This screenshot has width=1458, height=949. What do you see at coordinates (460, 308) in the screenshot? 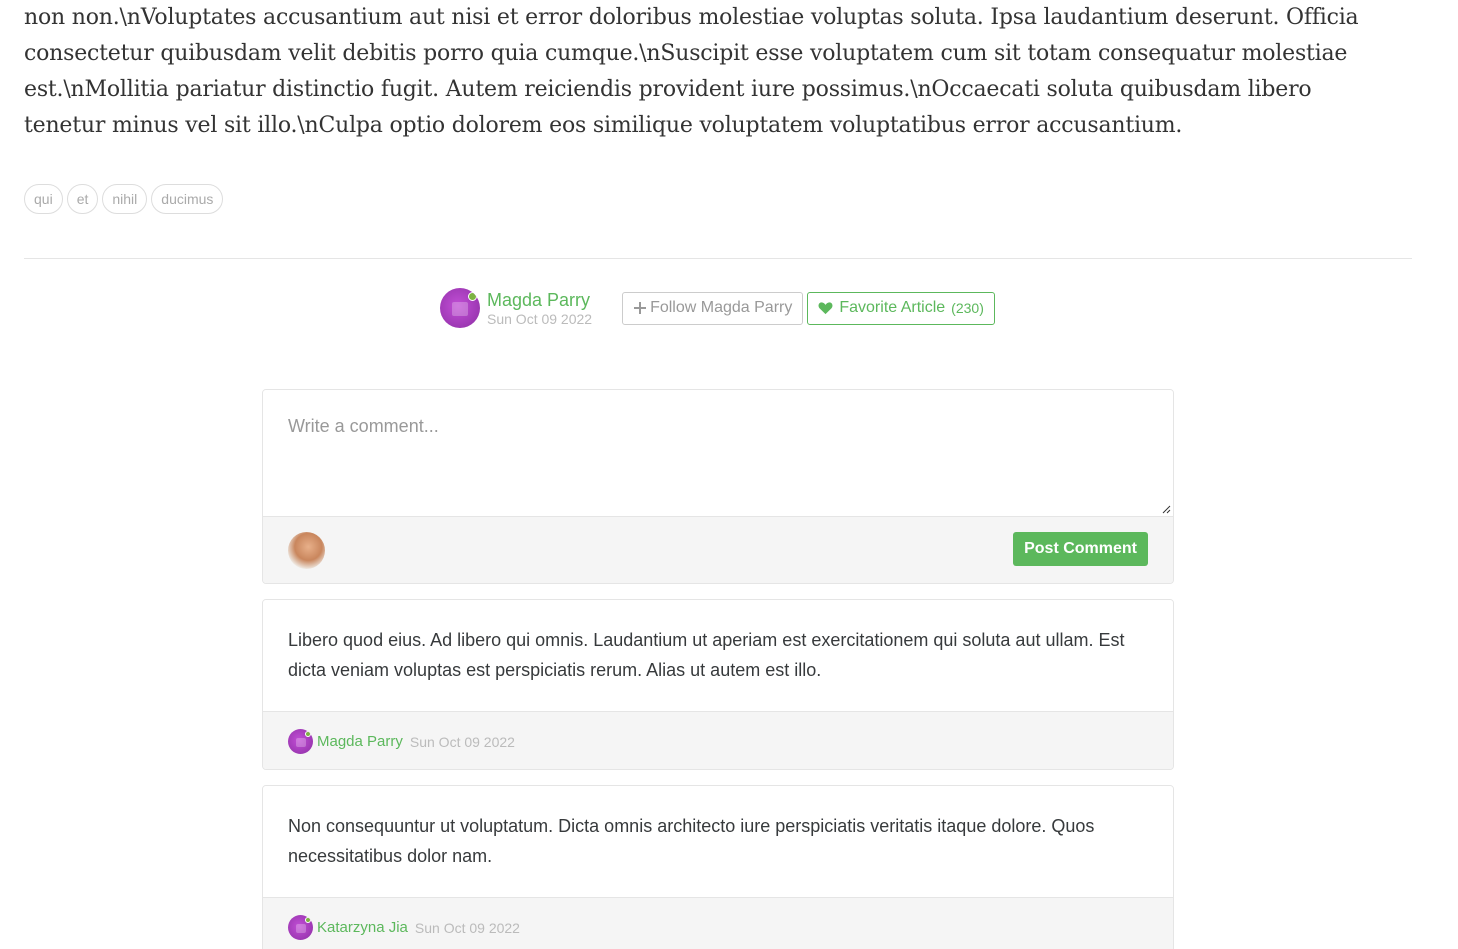
I see `author-avatar` at bounding box center [460, 308].